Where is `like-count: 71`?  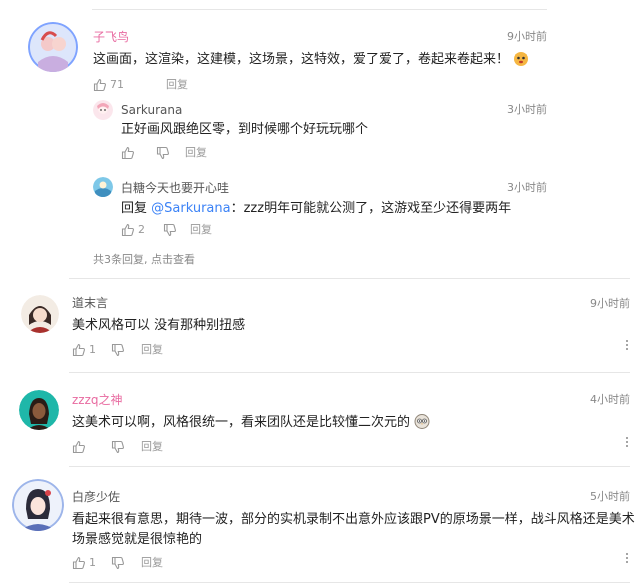
like-count: 71 is located at coordinates (117, 84).